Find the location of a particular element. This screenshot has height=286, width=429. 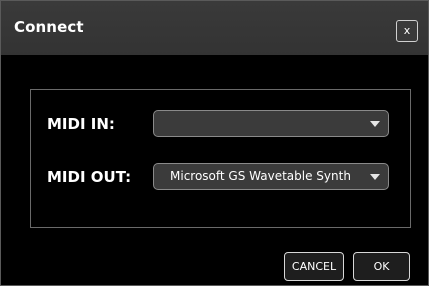

ok-button: OK is located at coordinates (381, 266).